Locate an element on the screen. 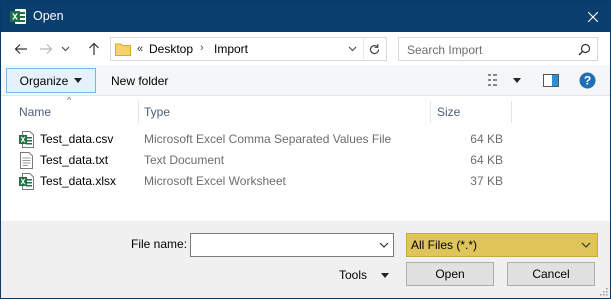 This screenshot has height=299, width=611. file-name: Test_data.csv is located at coordinates (77, 139).